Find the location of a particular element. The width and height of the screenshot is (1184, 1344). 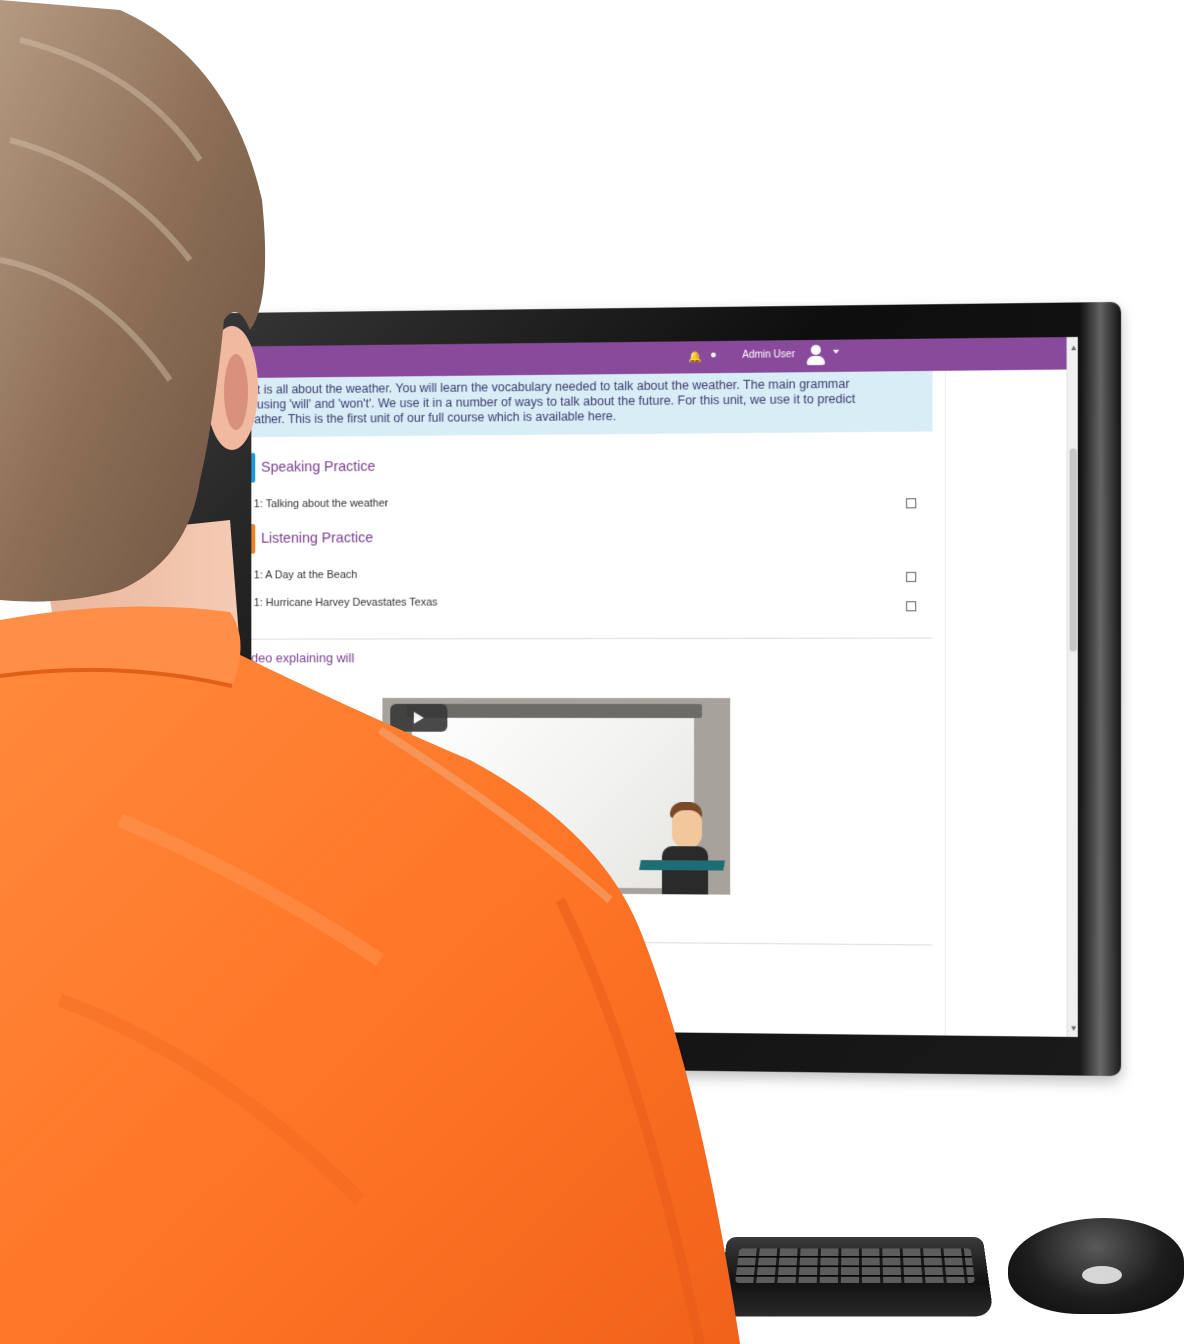

mouse-highlight is located at coordinates (1102, 1275).